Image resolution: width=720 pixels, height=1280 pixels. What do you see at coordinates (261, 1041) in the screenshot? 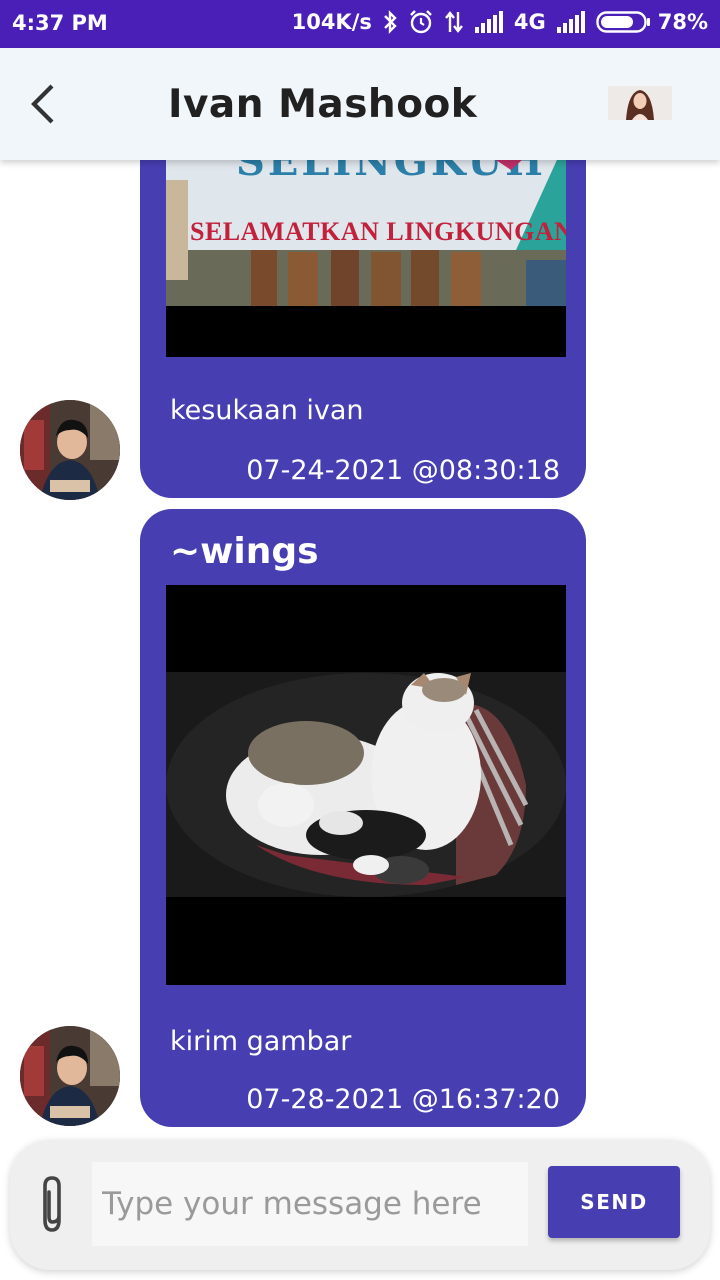
I see `message-text: kirim gambar` at bounding box center [261, 1041].